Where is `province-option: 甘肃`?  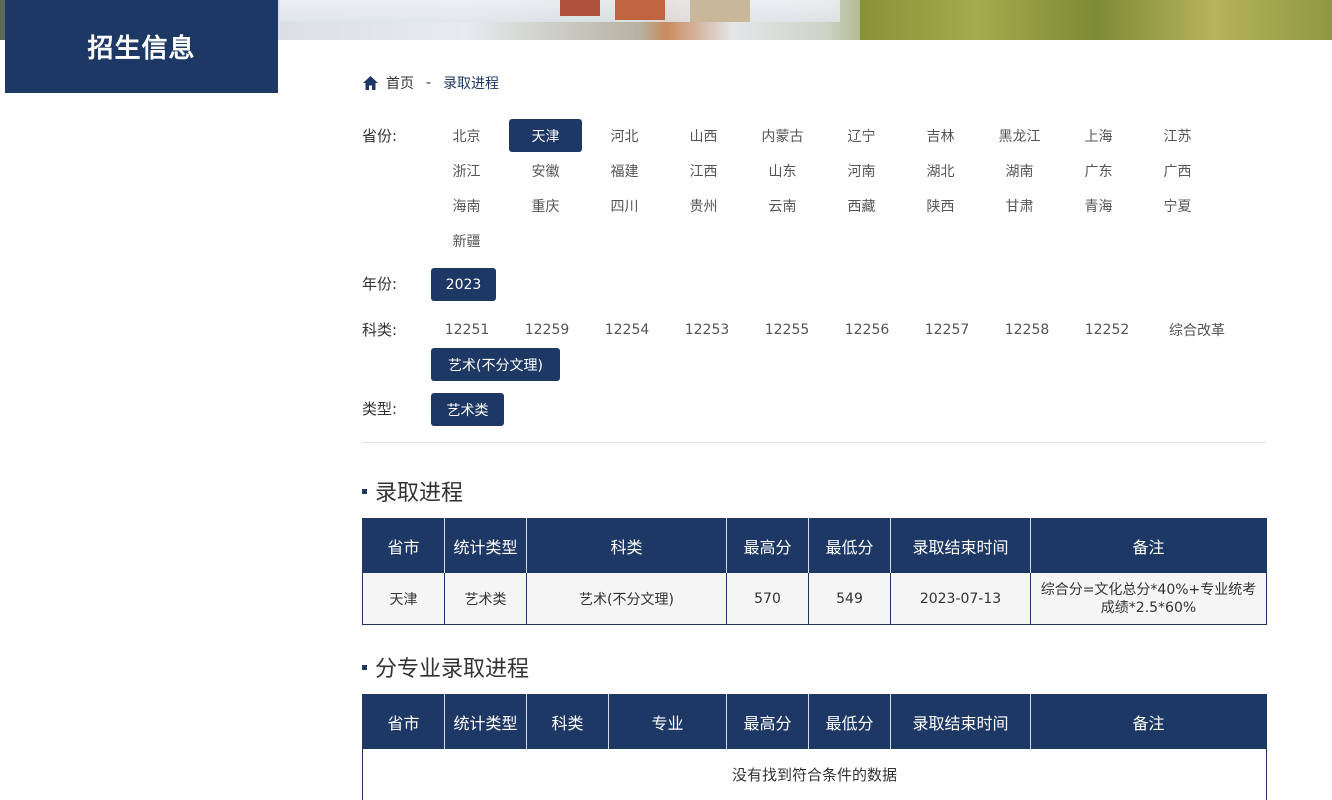 province-option: 甘肃 is located at coordinates (1019, 205).